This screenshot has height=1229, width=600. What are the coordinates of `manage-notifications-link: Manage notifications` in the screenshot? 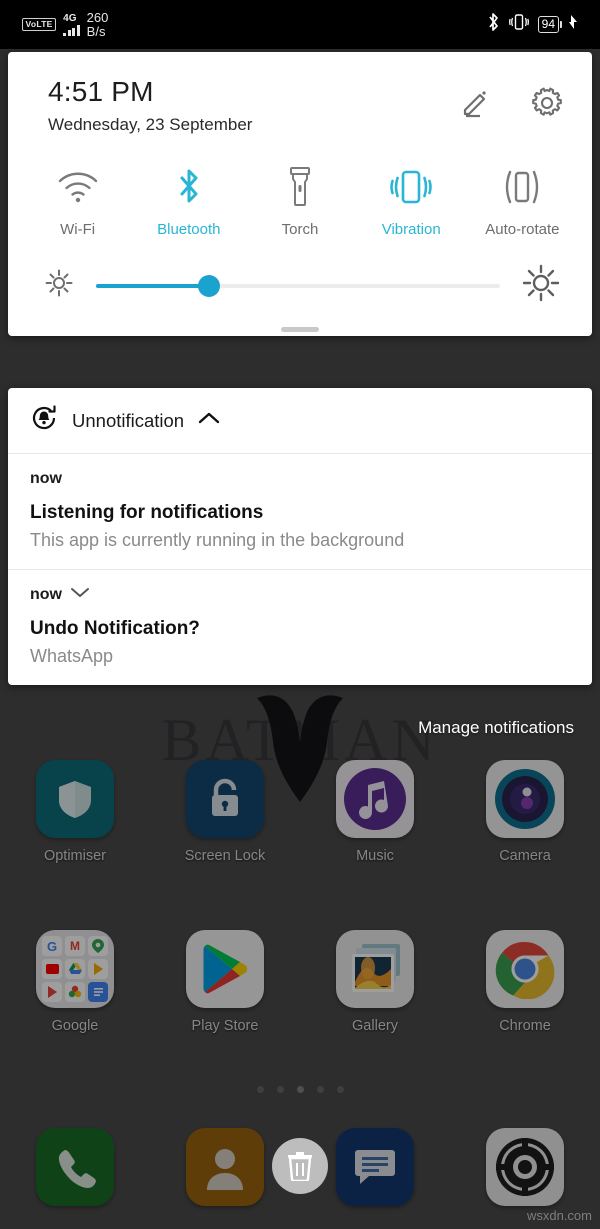 It's located at (496, 728).